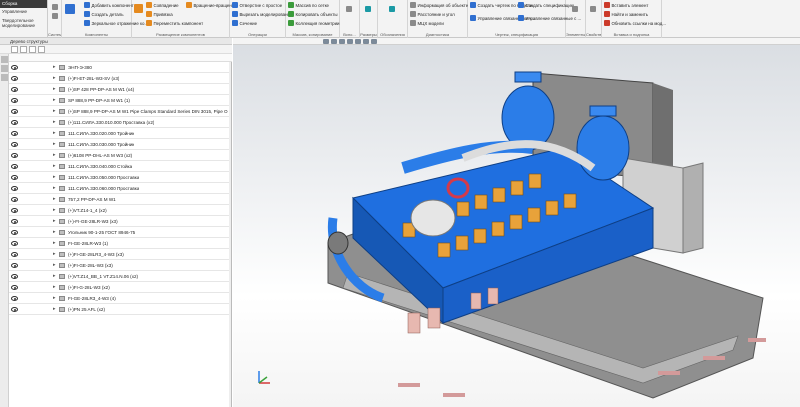 The width and height of the screenshot is (800, 407). Describe the element at coordinates (119, 287) in the screenshot. I see `tree-row: ▸ (+)FI-G-28L-W3 (x2)` at that location.